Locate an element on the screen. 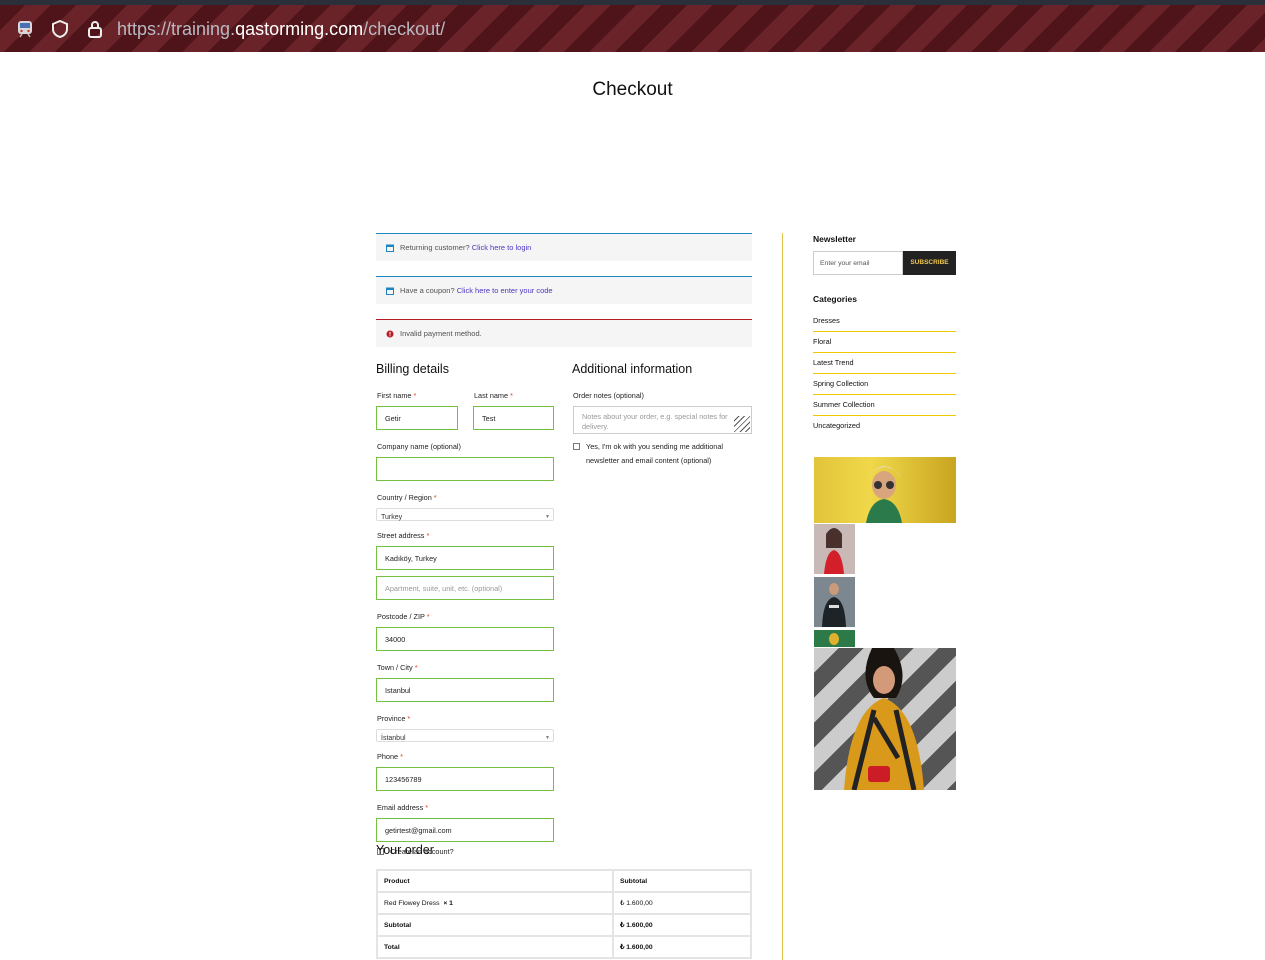  street-label: Street address * is located at coordinates (403, 535).